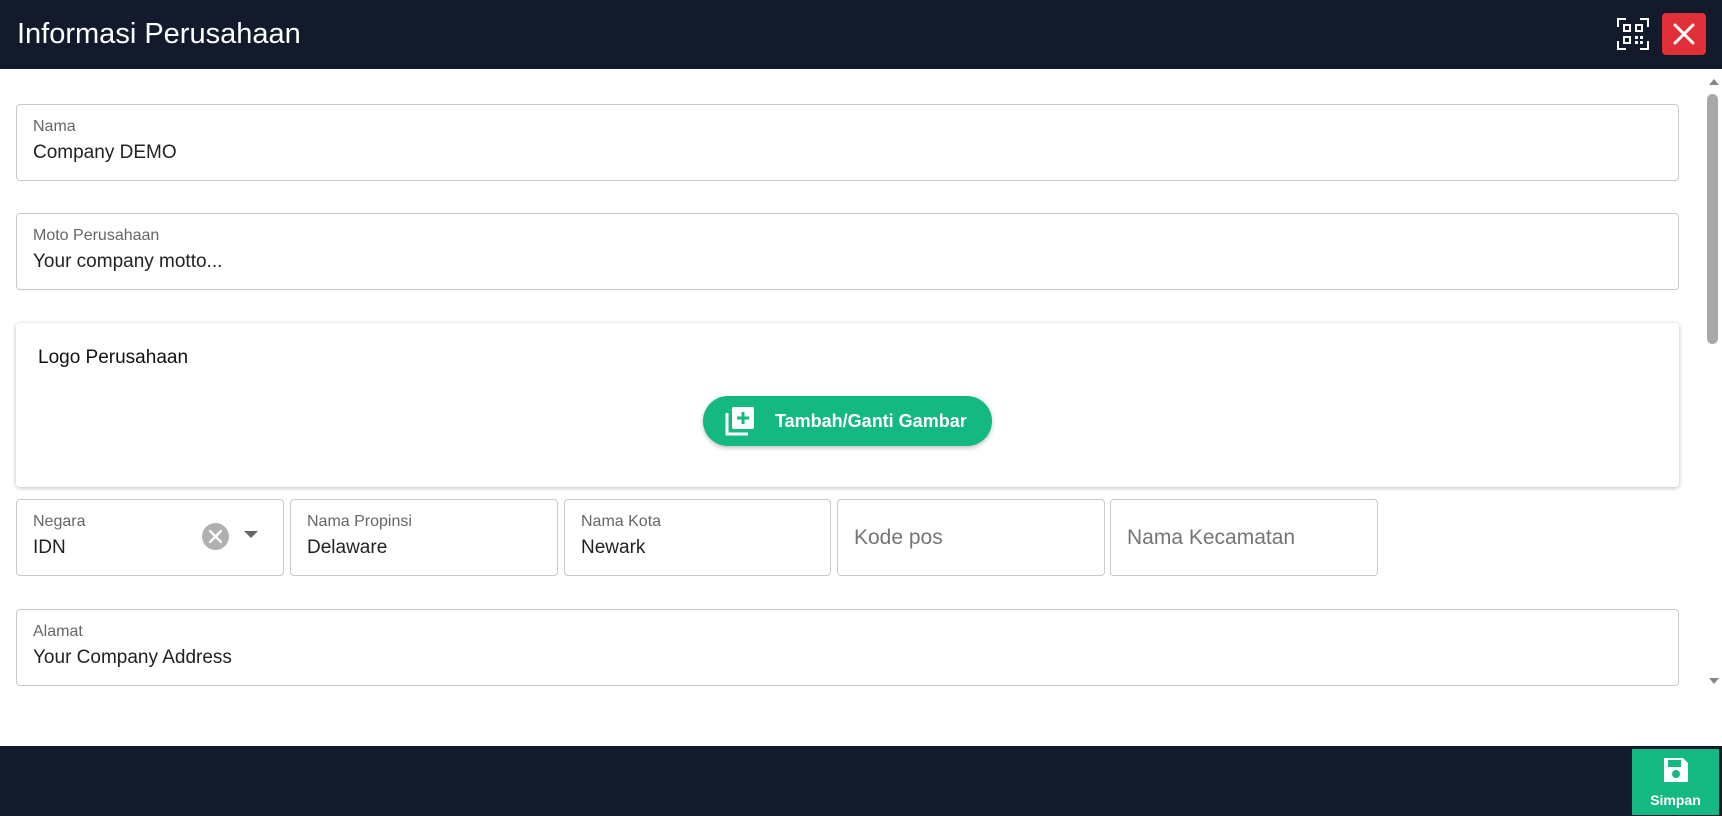  Describe the element at coordinates (159, 34) in the screenshot. I see `page-title: Informasi Perusahaan` at that location.